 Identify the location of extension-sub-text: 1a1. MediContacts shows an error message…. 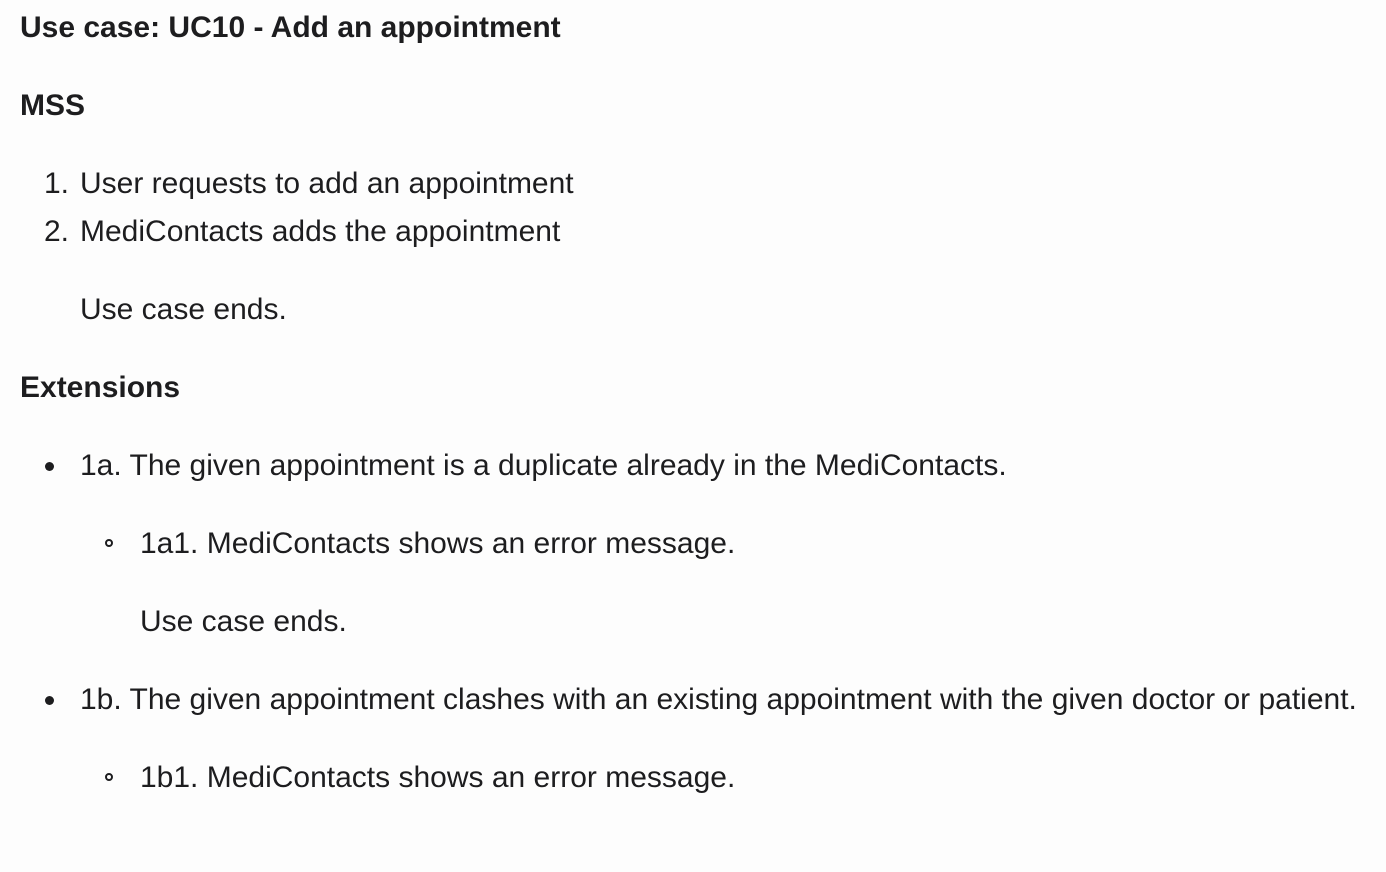
(438, 543).